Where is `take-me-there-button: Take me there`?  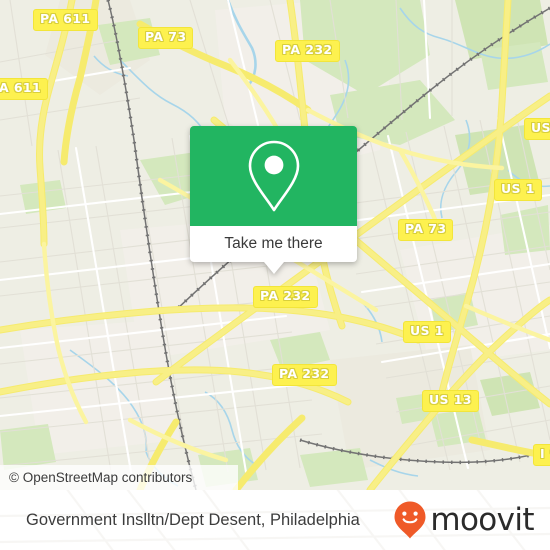
take-me-there-button: Take me there is located at coordinates (273, 244).